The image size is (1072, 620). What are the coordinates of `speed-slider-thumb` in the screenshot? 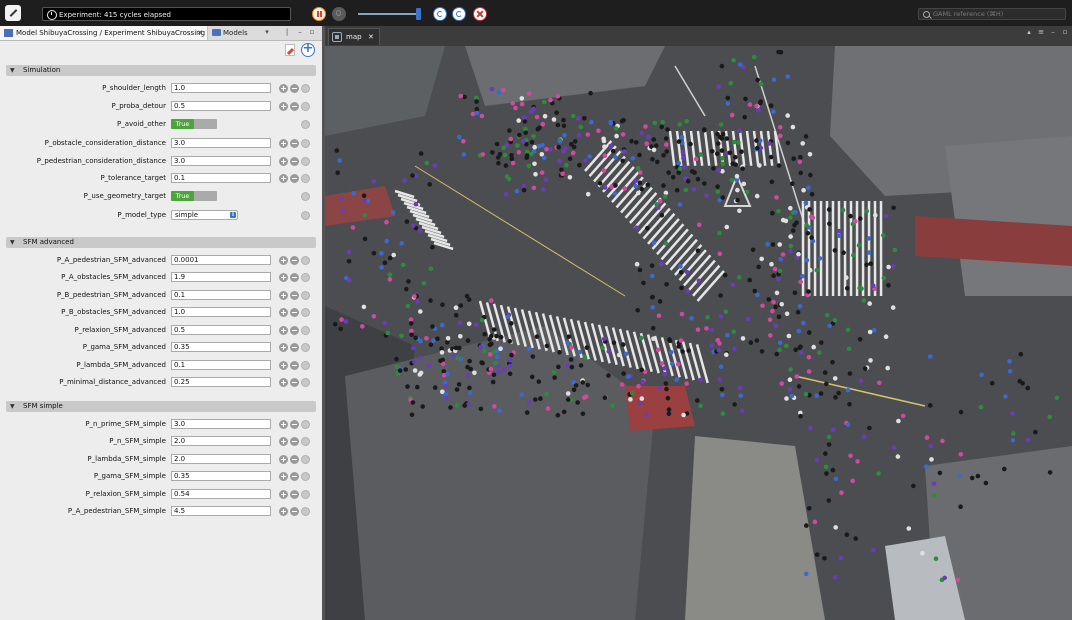 It's located at (418, 14).